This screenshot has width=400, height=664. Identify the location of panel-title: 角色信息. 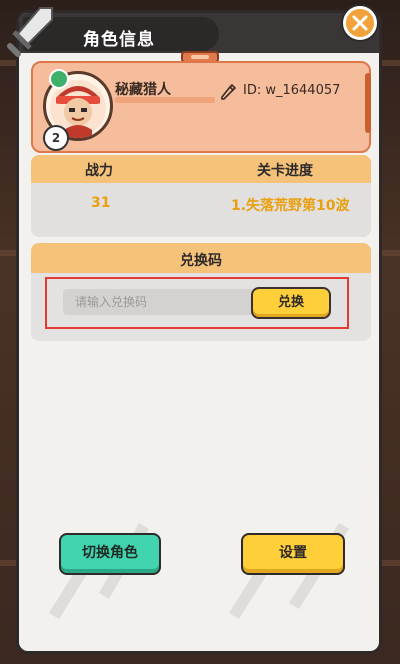
(119, 40).